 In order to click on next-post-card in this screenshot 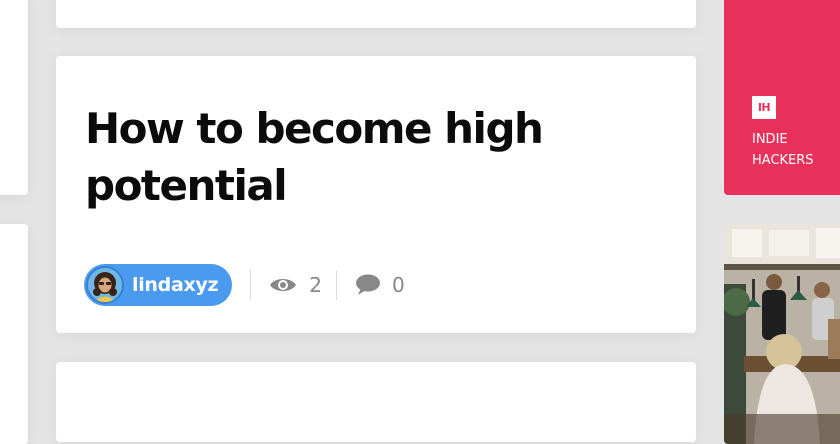, I will do `click(376, 402)`.